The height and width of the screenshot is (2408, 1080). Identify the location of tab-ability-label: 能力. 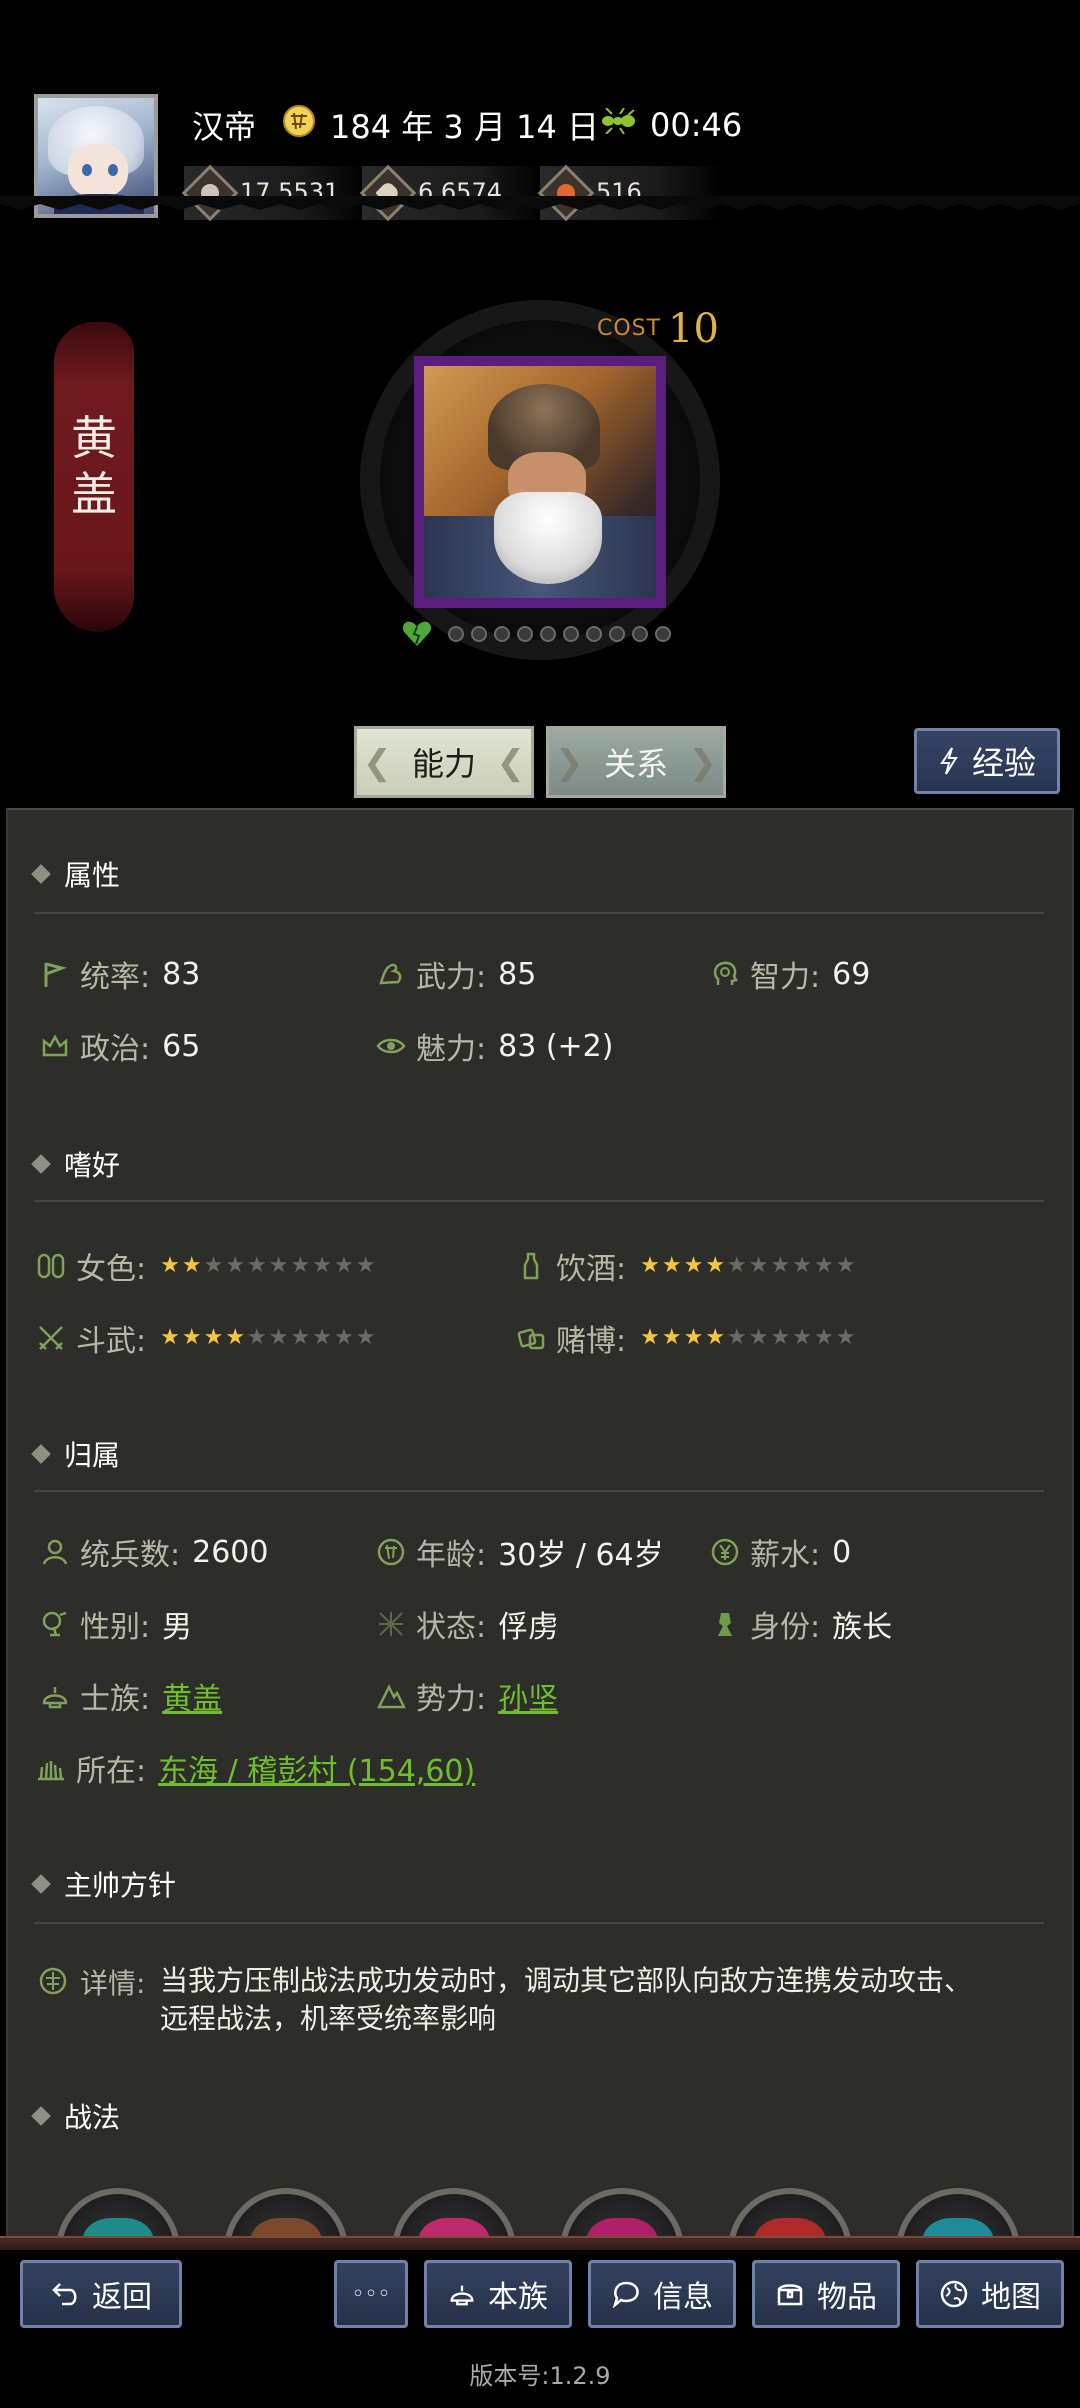
(443, 764).